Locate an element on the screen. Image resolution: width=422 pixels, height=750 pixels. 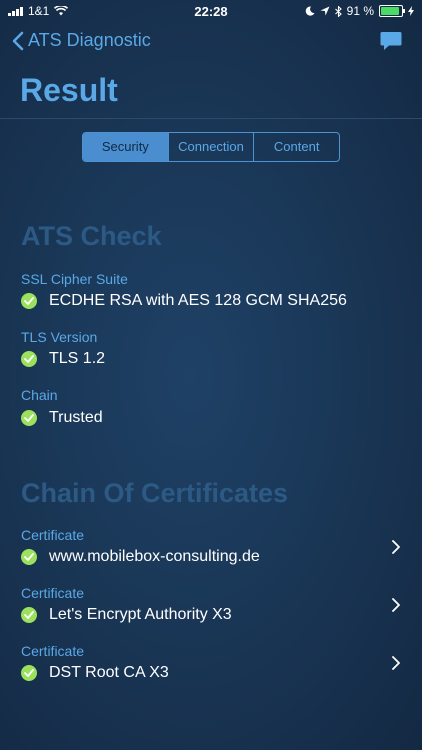
certificate-value-row: www.mobilebox-consulting.de is located at coordinates (140, 557).